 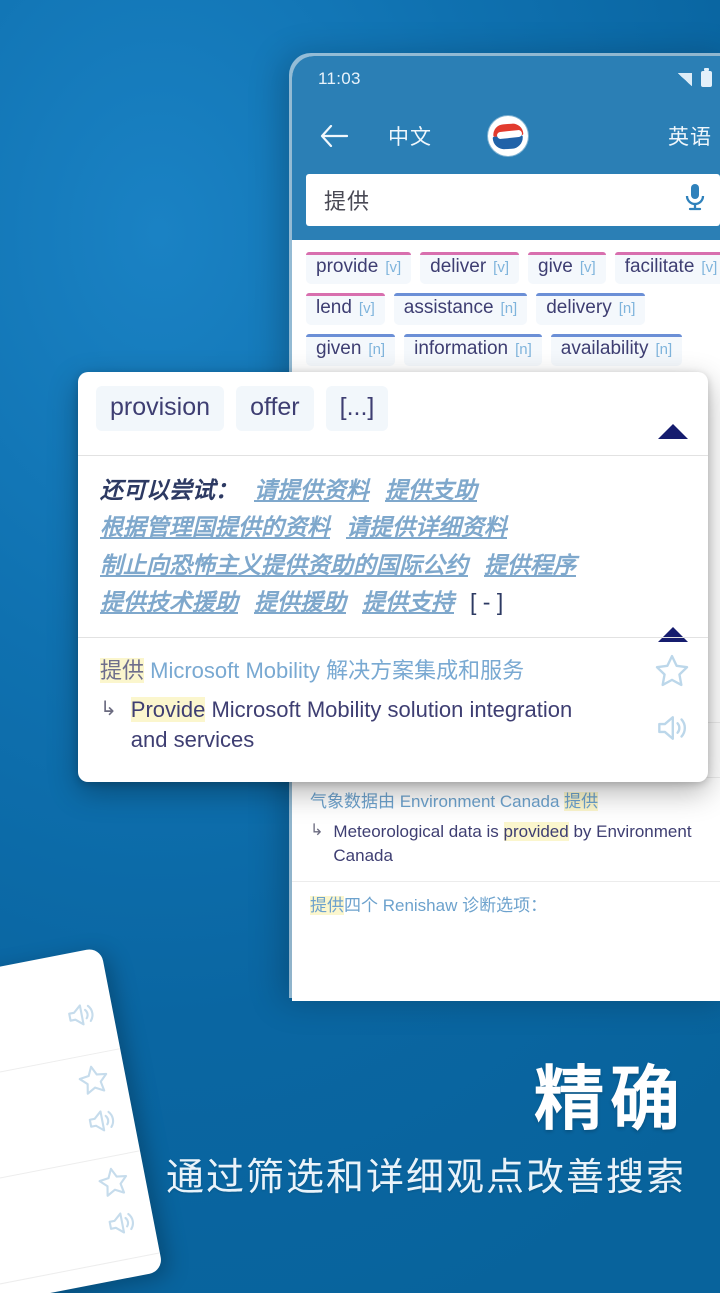 I want to click on overlay-example-source: 提供 Microsoft Mobility 解决方案集成和服务, so click(x=312, y=670).